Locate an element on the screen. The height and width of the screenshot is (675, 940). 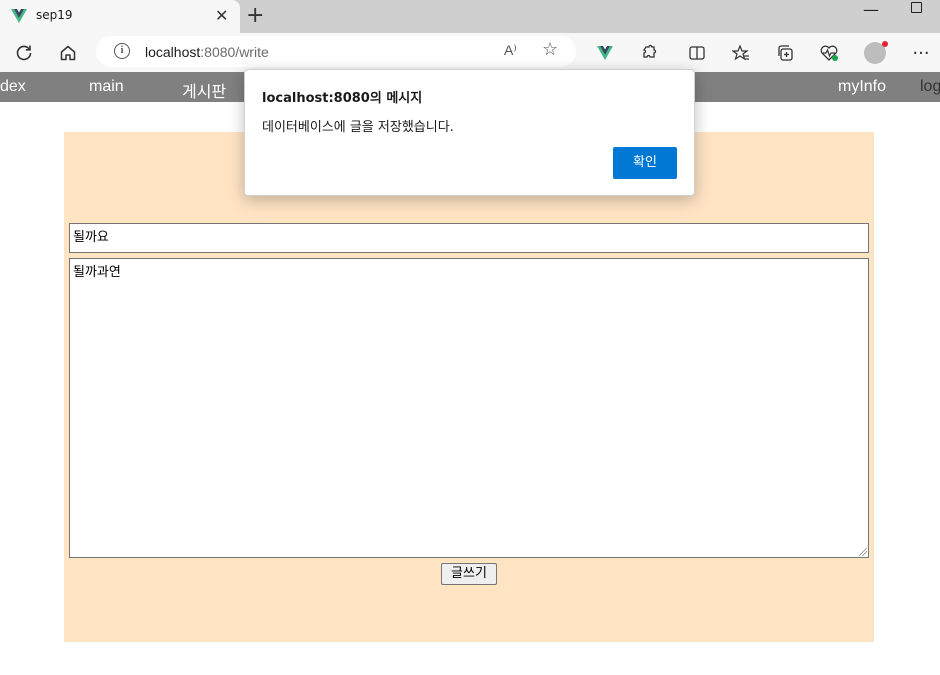
nav-item-main: main is located at coordinates (106, 87).